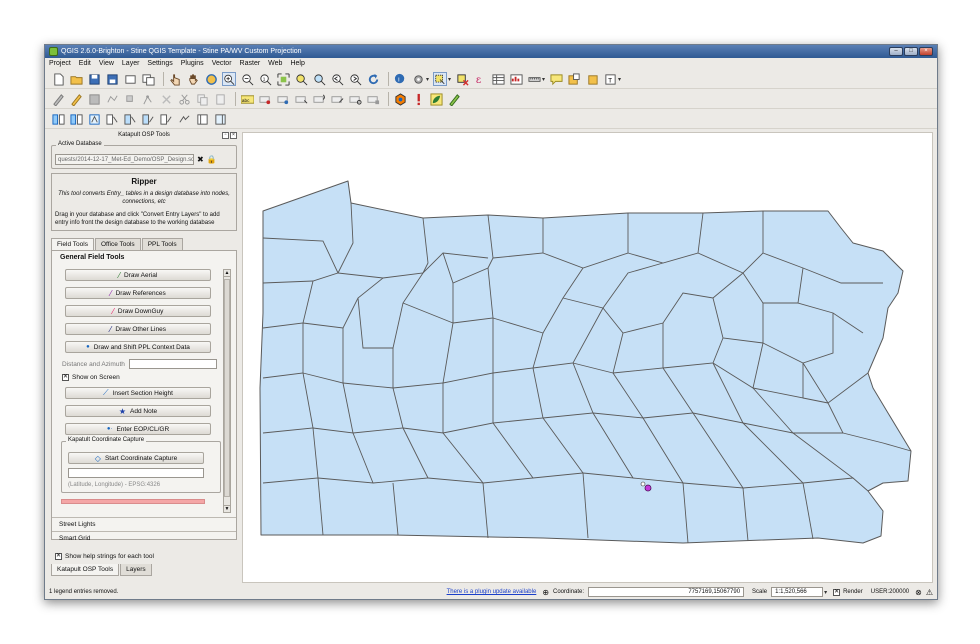 This screenshot has width=980, height=644. Describe the element at coordinates (265, 79) in the screenshot. I see `zoom-scale-icon: 1` at that location.